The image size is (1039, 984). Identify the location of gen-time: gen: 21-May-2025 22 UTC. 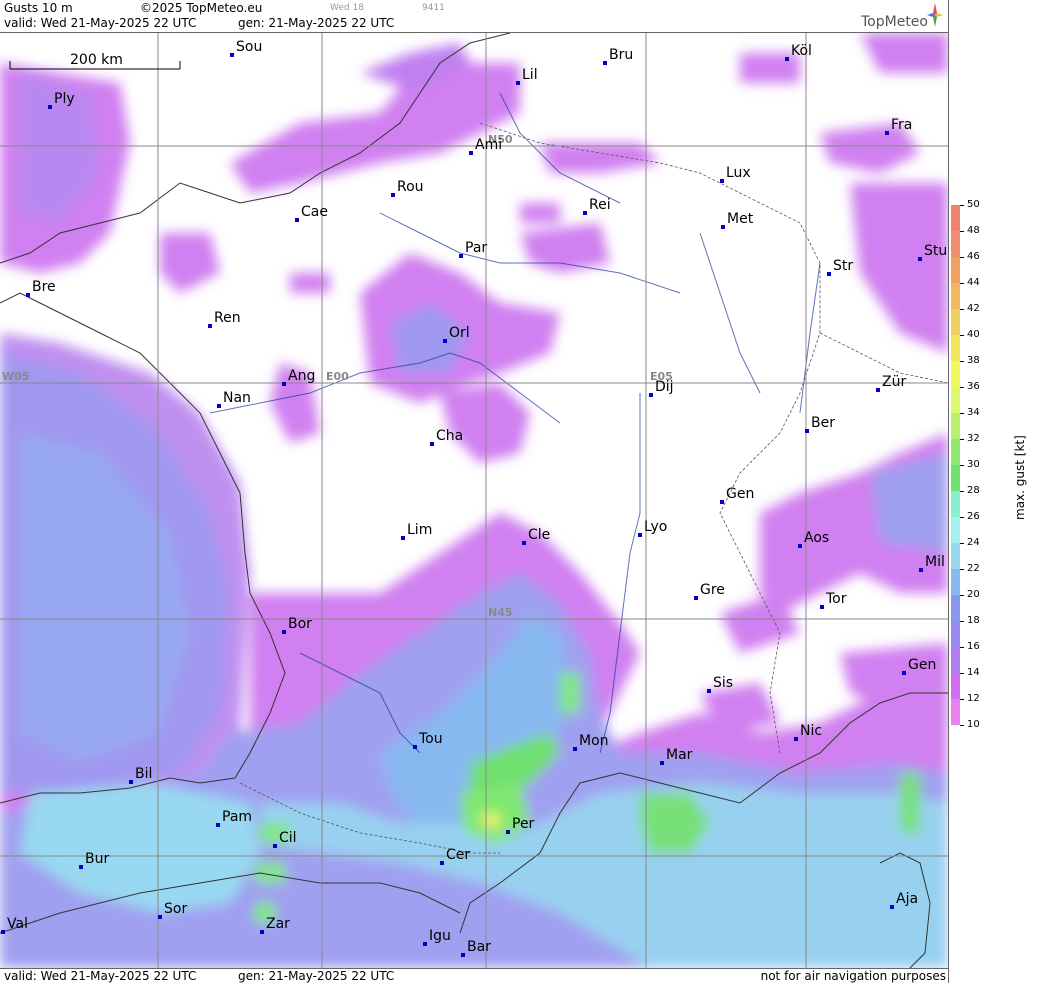
(316, 23).